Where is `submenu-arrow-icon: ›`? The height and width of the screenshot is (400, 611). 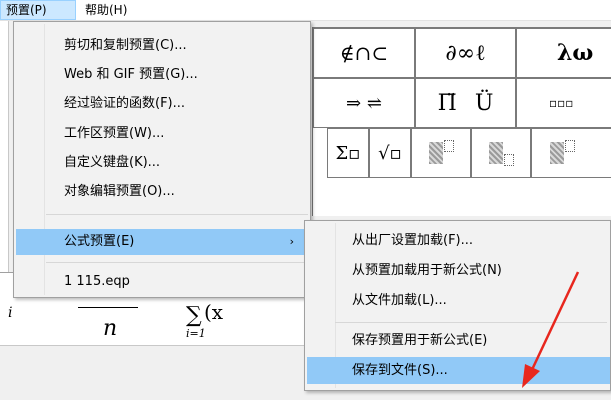 submenu-arrow-icon: › is located at coordinates (291, 241).